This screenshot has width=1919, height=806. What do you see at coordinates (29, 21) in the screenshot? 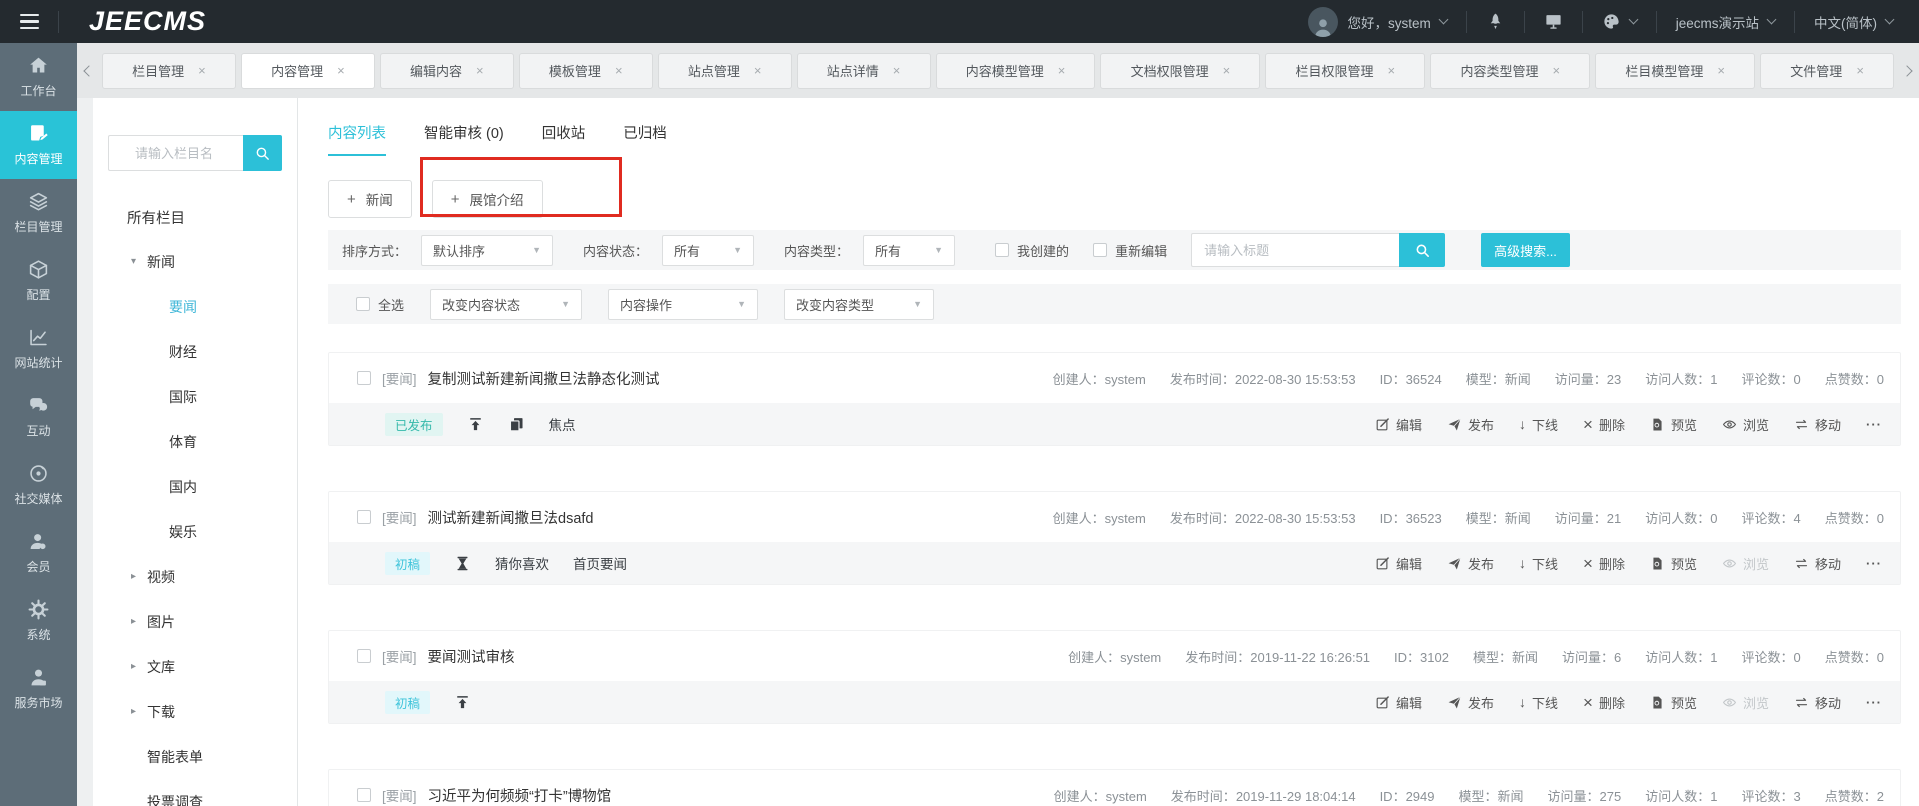
I see `hamburger-menu-icon` at bounding box center [29, 21].